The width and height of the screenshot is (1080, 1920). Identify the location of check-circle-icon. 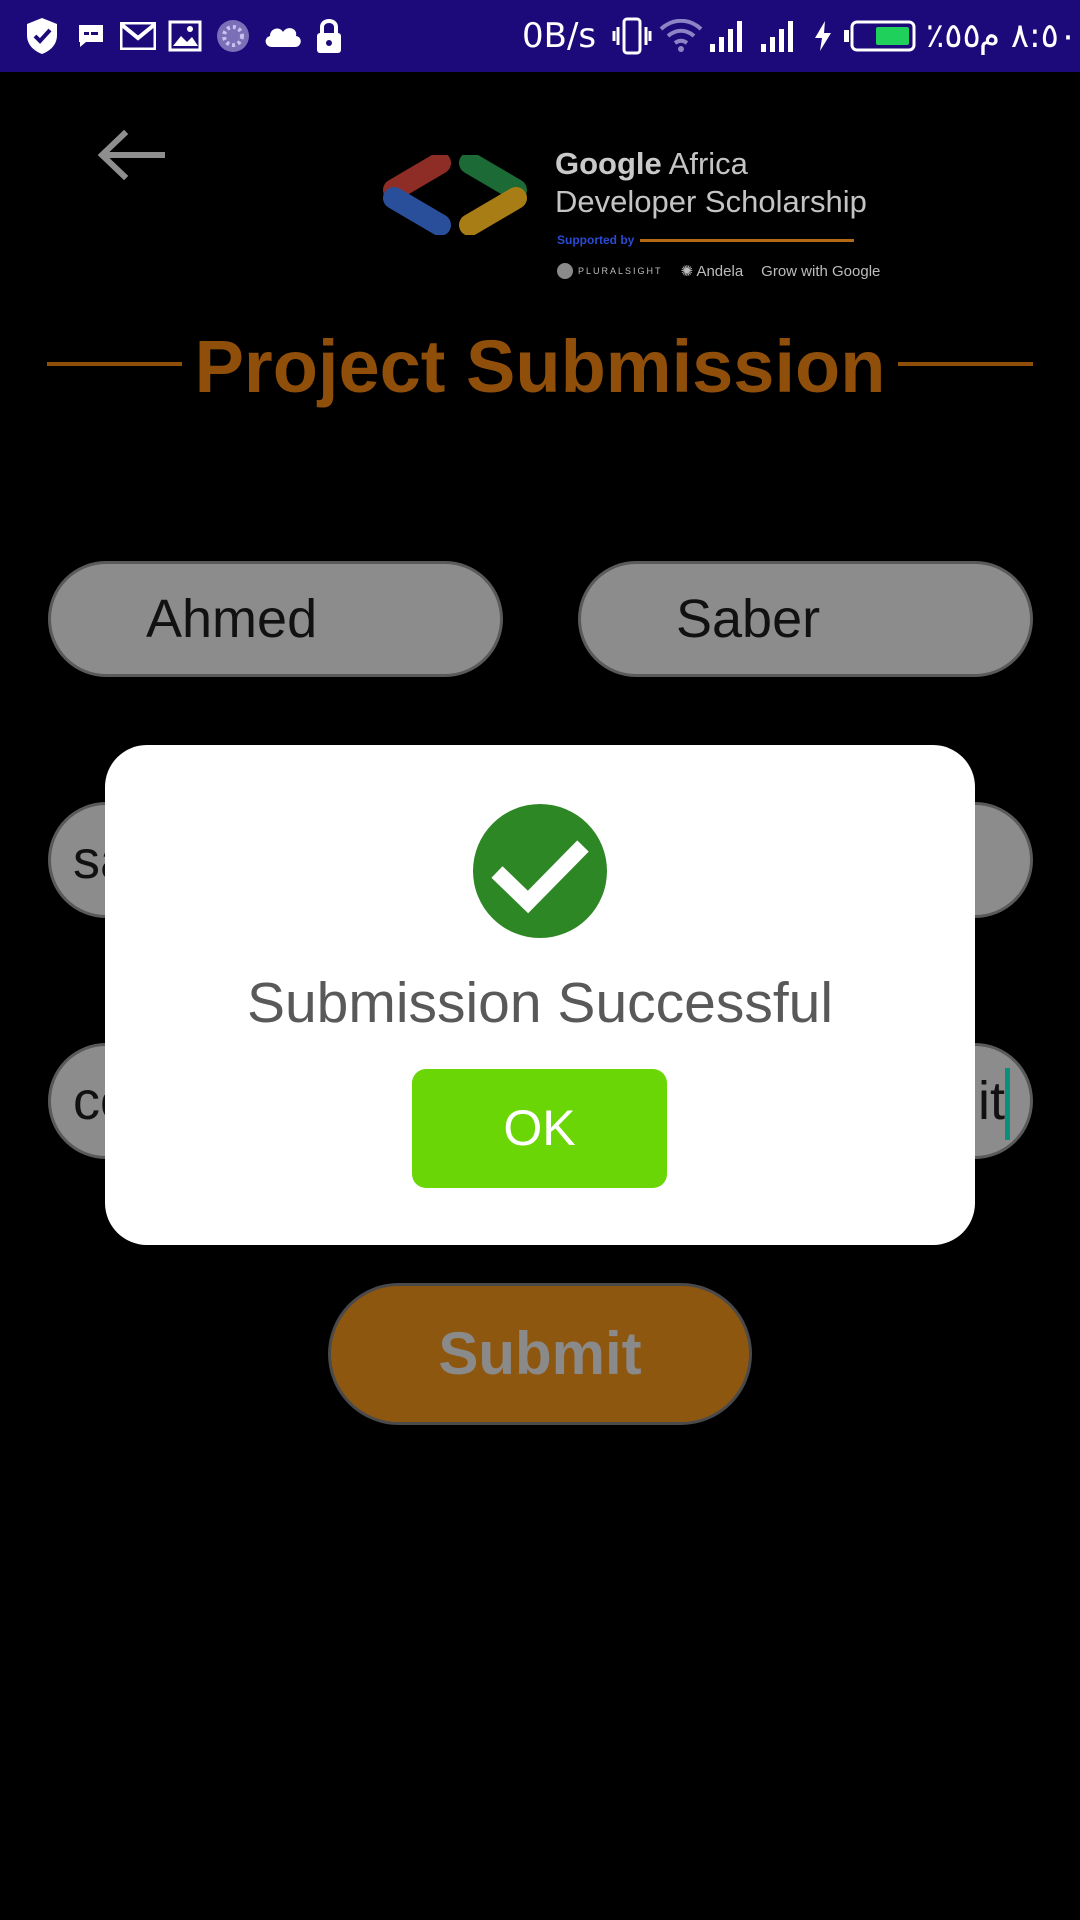
(540, 871).